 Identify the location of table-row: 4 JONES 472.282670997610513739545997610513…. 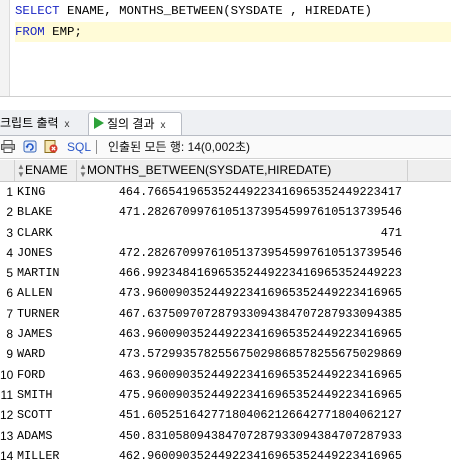
(225, 253).